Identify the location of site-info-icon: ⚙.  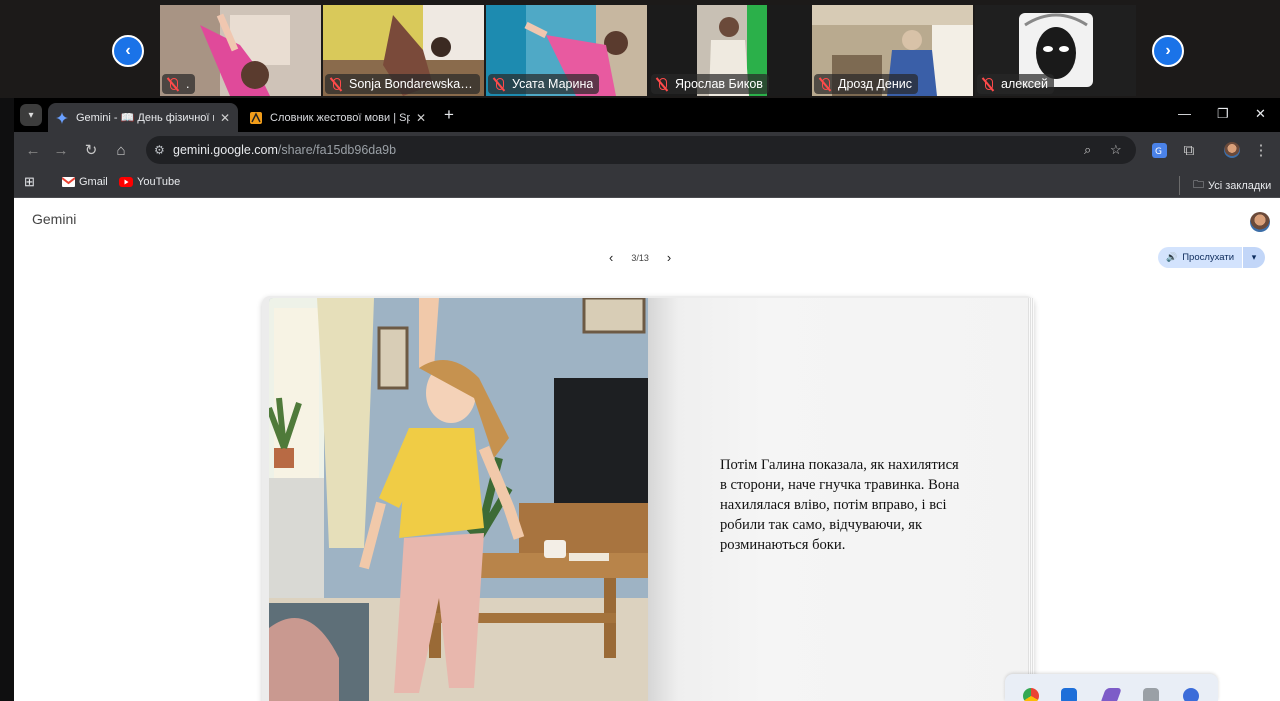
(161, 150).